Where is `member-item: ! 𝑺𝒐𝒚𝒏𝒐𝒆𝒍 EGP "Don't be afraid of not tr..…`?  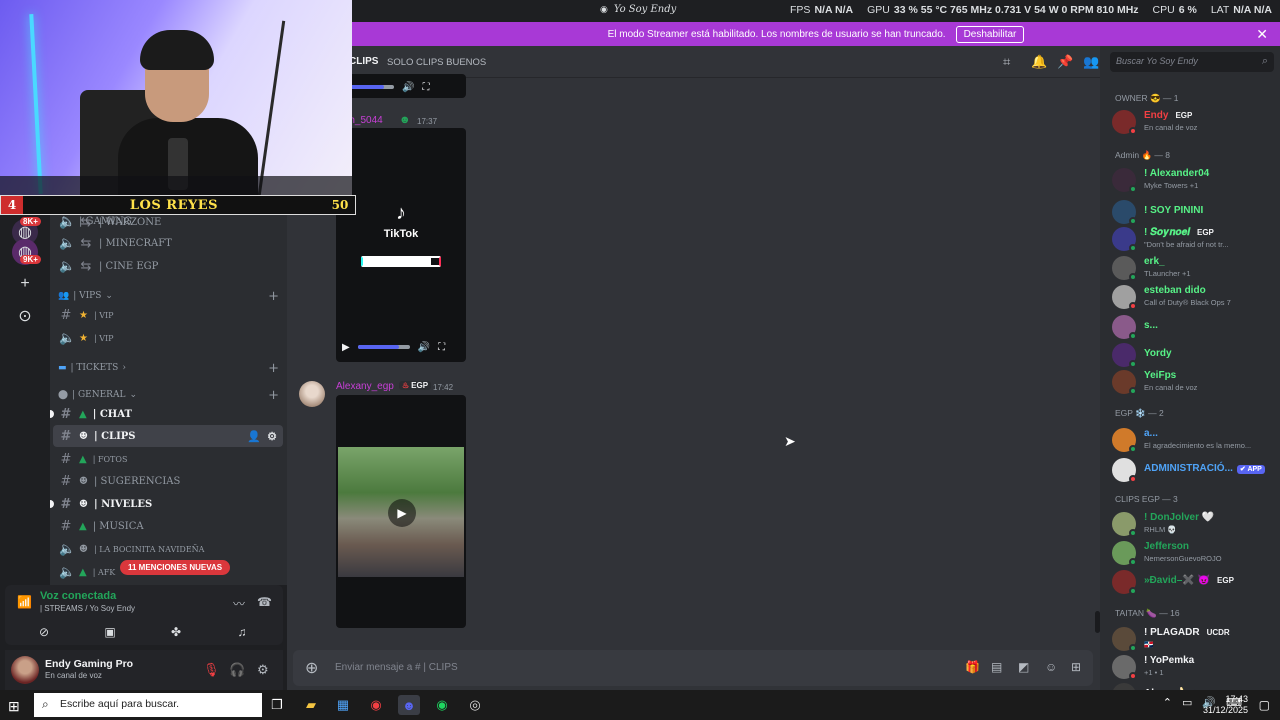
member-item: ! 𝑺𝒐𝒚𝒏𝒐𝒆𝒍 EGP "Don't be afraid of not tr..… is located at coordinates (1194, 239).